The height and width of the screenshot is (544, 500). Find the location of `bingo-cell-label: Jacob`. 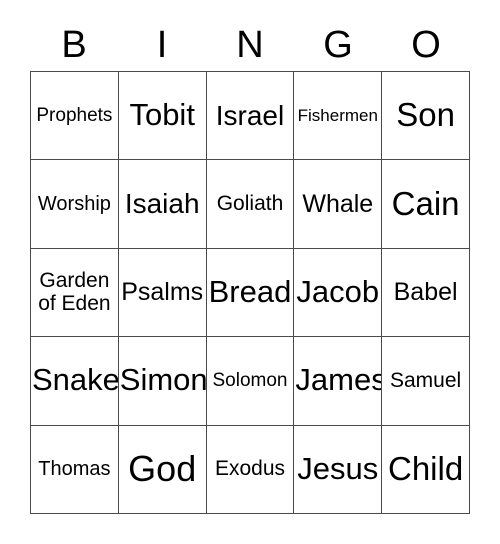

bingo-cell-label: Jacob is located at coordinates (338, 292).